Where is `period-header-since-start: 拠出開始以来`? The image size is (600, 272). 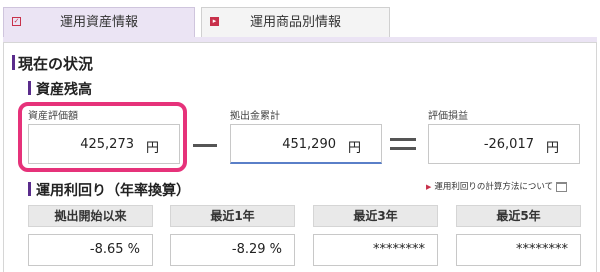 period-header-since-start: 拠出開始以来 is located at coordinates (90, 216).